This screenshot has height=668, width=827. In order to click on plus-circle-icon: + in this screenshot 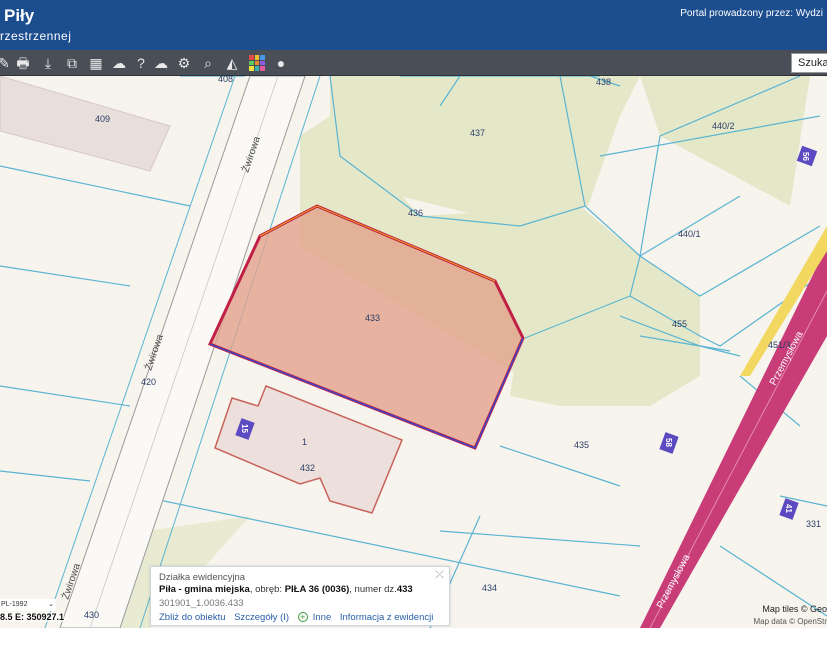, I will do `click(302, 617)`.